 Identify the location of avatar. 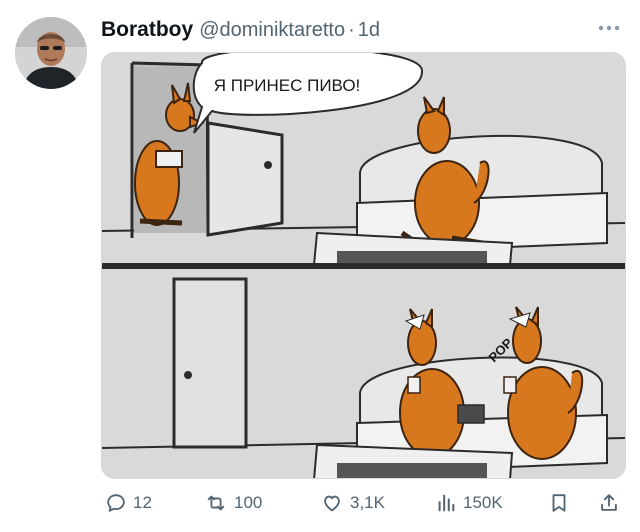
(51, 53).